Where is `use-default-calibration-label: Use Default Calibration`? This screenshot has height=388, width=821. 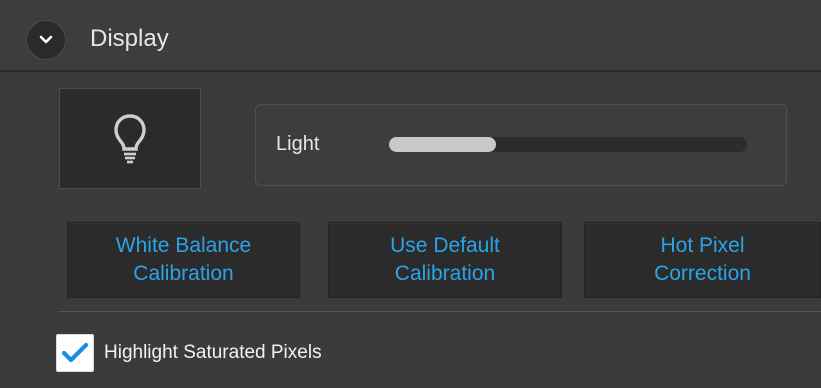 use-default-calibration-label: Use Default Calibration is located at coordinates (445, 259).